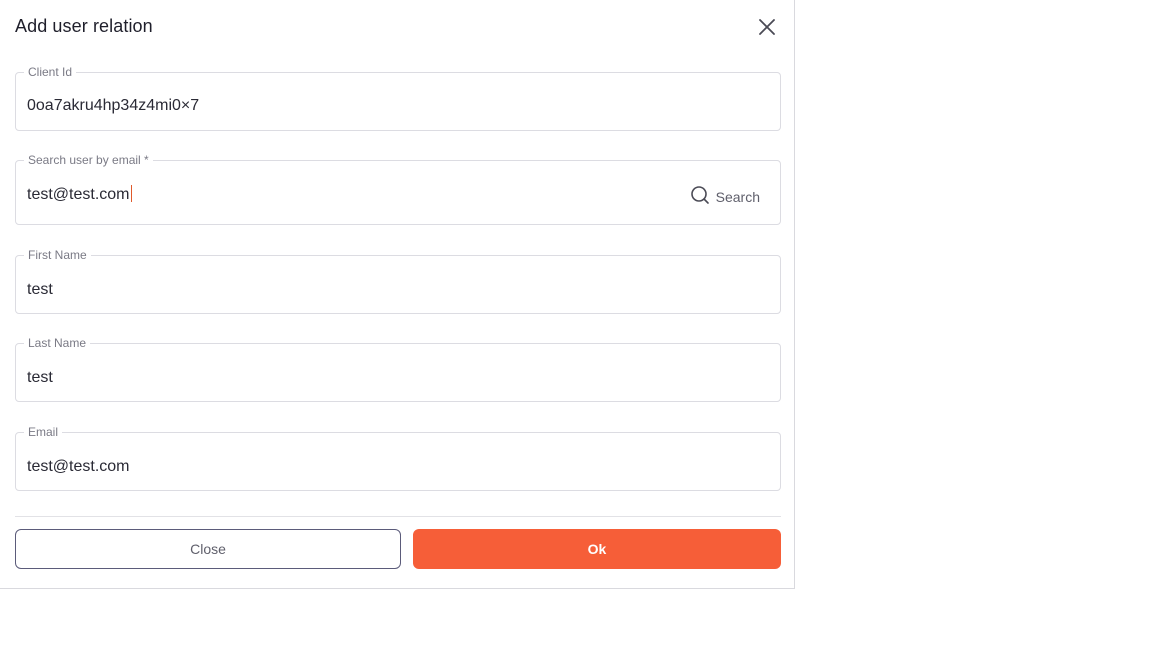 The height and width of the screenshot is (648, 1152). I want to click on first-name-label: First Name, so click(57, 255).